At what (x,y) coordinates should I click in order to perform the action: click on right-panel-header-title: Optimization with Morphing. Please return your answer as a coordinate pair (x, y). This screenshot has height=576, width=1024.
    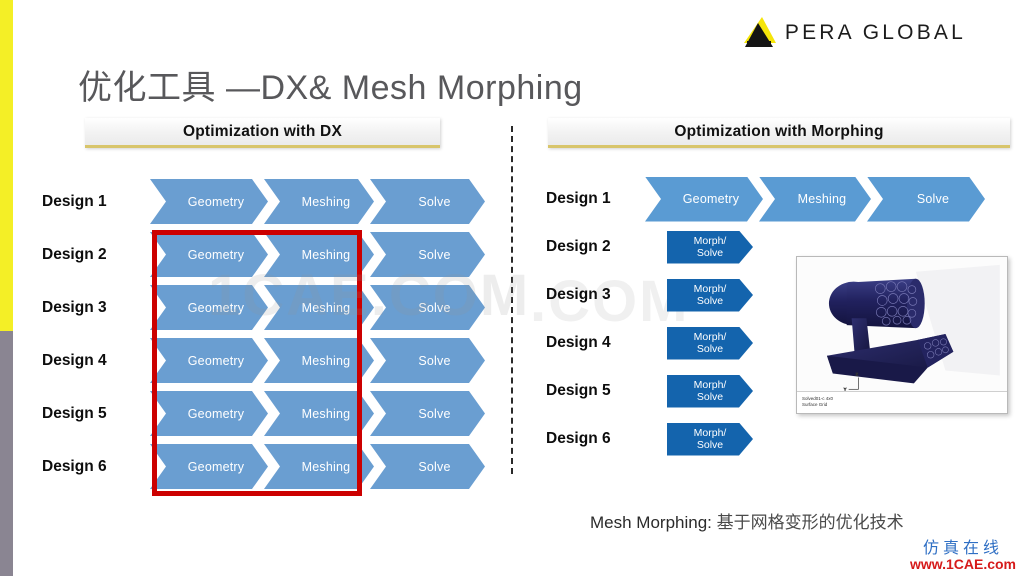
    Looking at the image, I should click on (779, 131).